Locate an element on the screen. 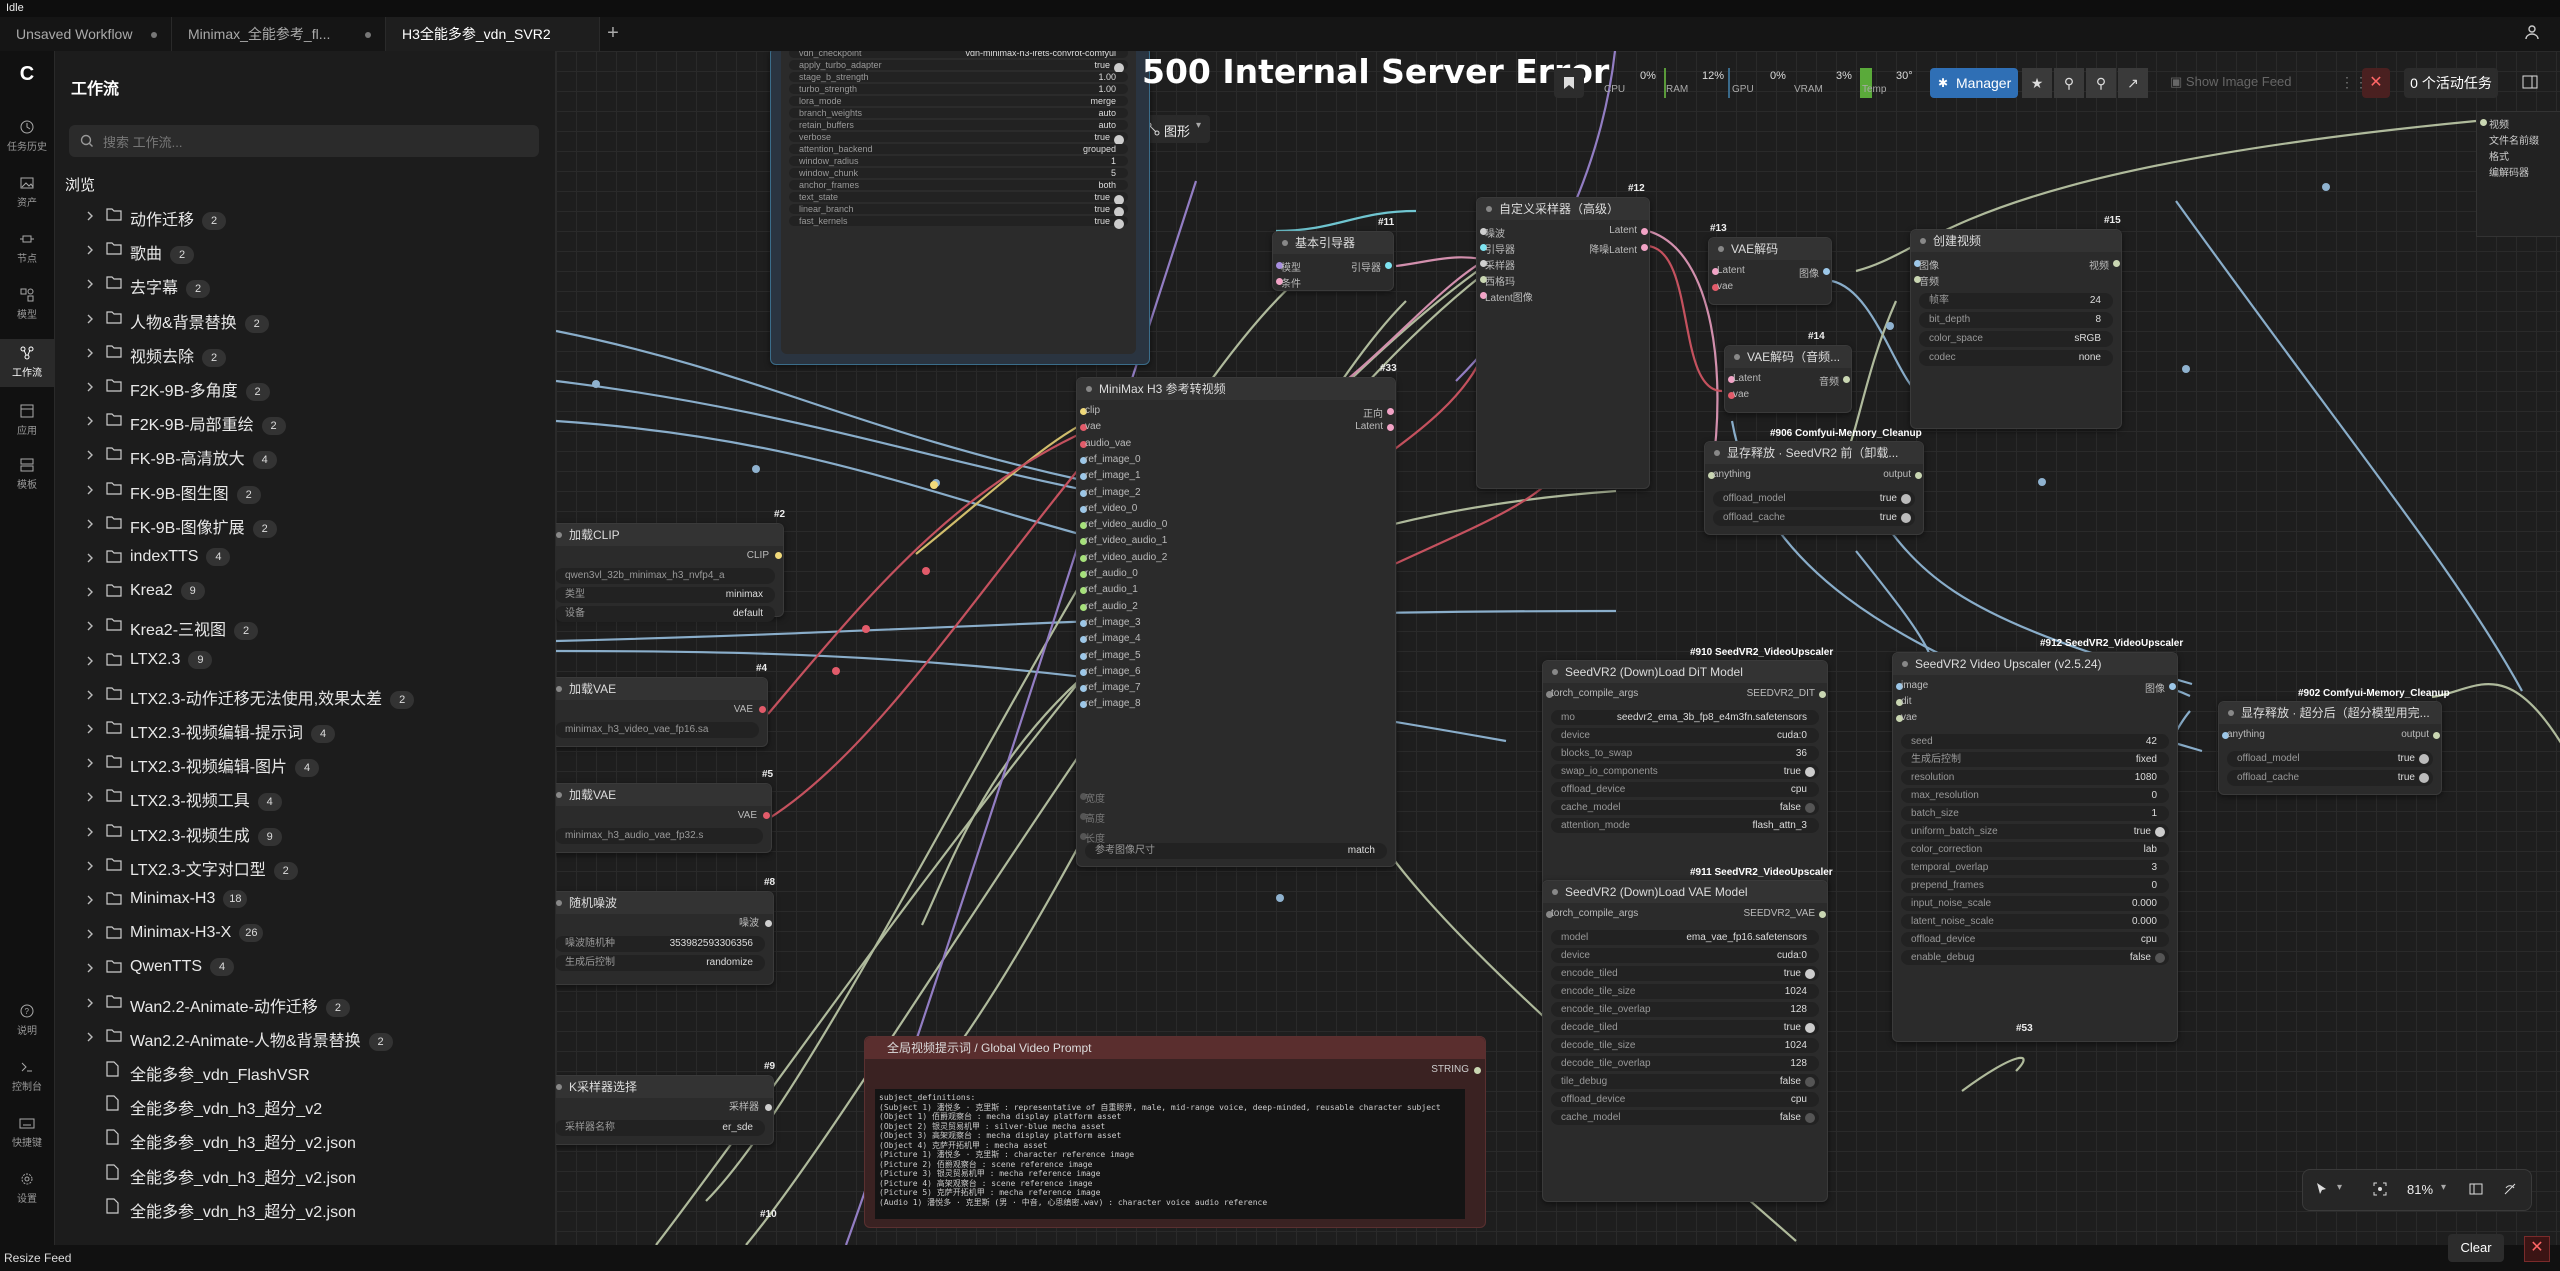 The image size is (2560, 1271). input-slot: 采样器 is located at coordinates (1500, 264).